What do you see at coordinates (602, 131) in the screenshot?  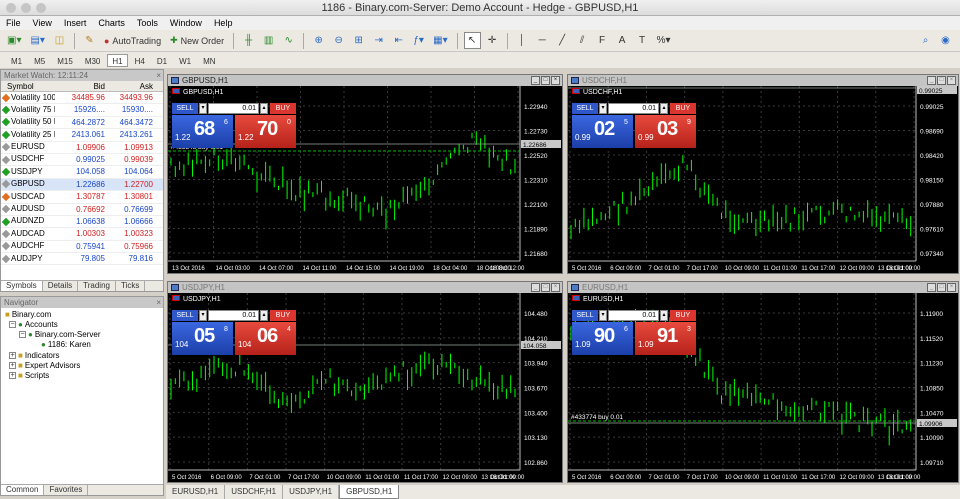 I see `sell-price-box: 0.99 02 5` at bounding box center [602, 131].